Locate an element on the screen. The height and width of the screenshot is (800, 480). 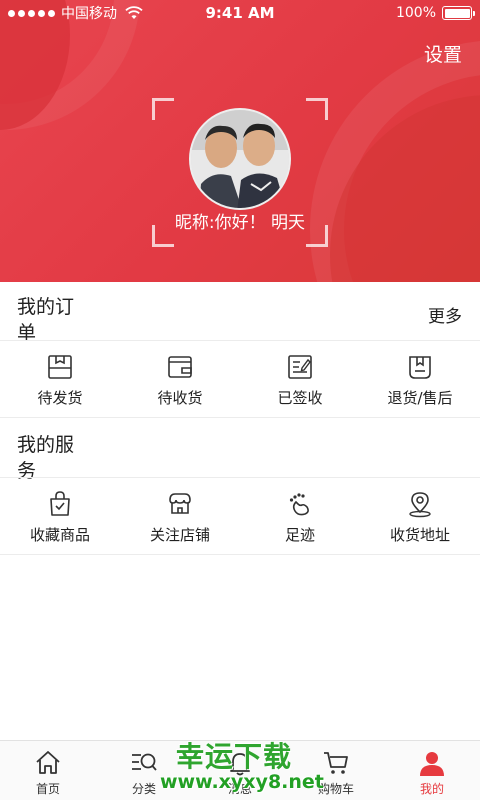
service-favorite-products: 收藏商品 is located at coordinates (60, 516).